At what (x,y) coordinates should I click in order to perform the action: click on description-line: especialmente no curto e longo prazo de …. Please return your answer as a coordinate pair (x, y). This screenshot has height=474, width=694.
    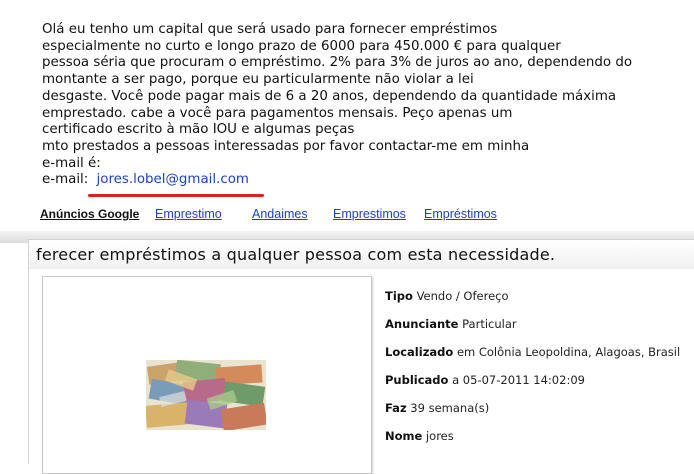
    Looking at the image, I should click on (301, 46).